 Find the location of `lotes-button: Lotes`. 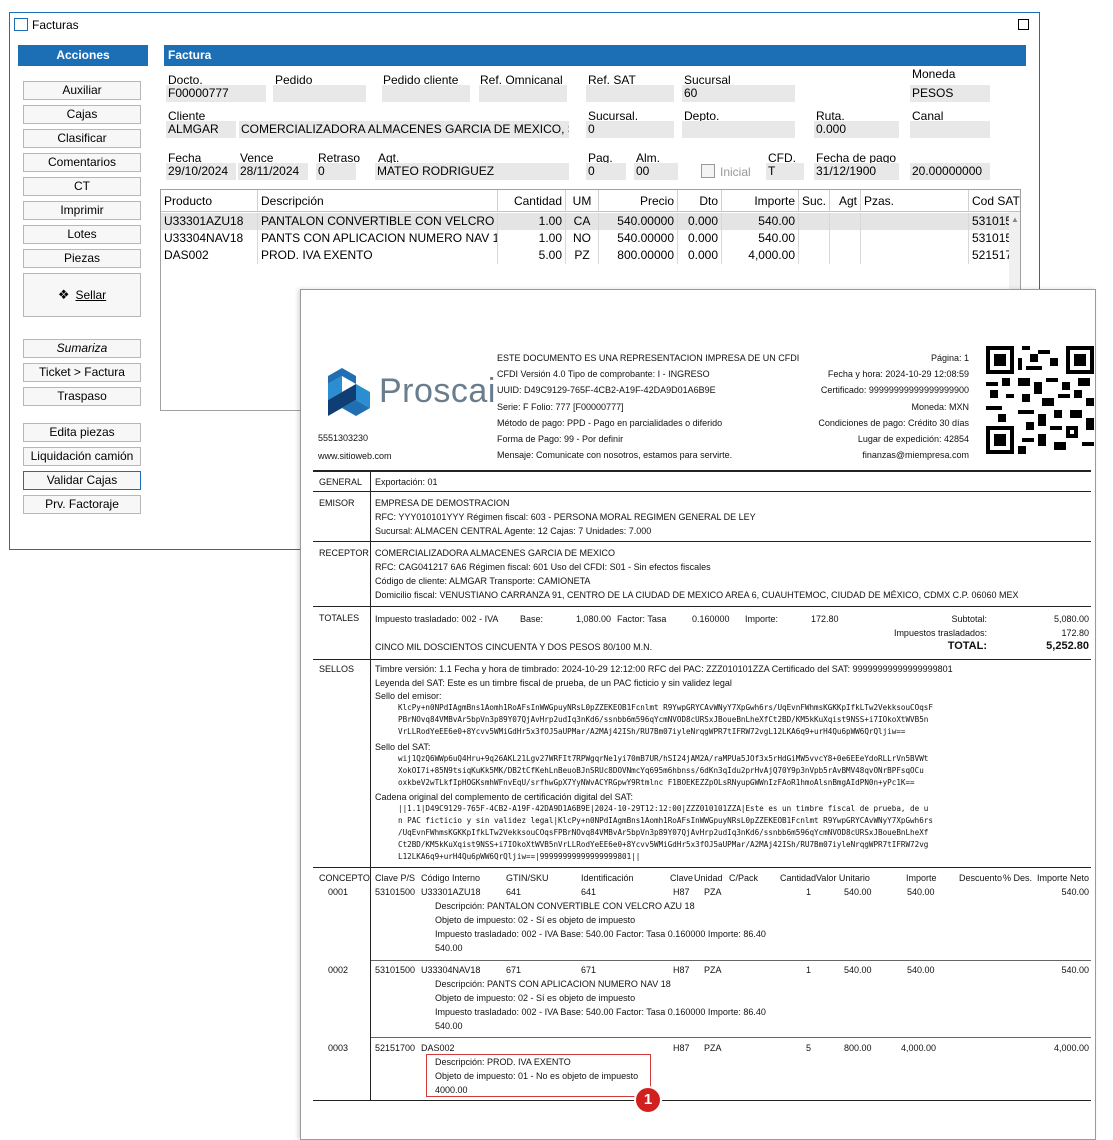

lotes-button: Lotes is located at coordinates (82, 234).